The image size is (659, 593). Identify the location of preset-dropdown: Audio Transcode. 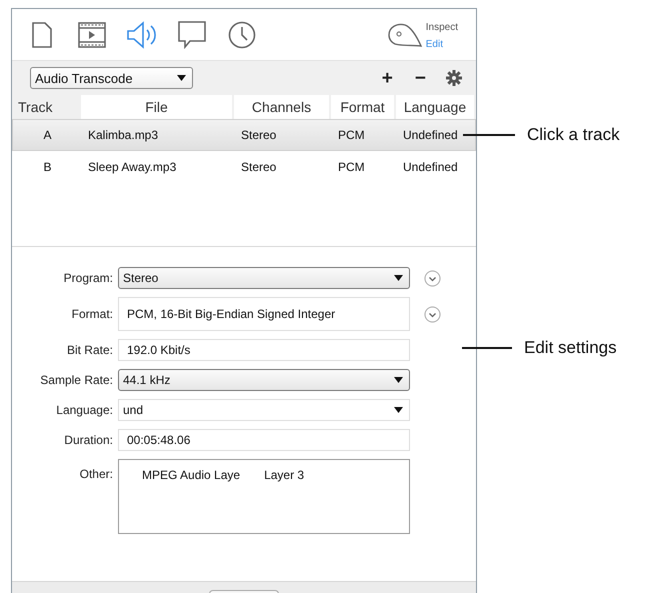
(111, 78).